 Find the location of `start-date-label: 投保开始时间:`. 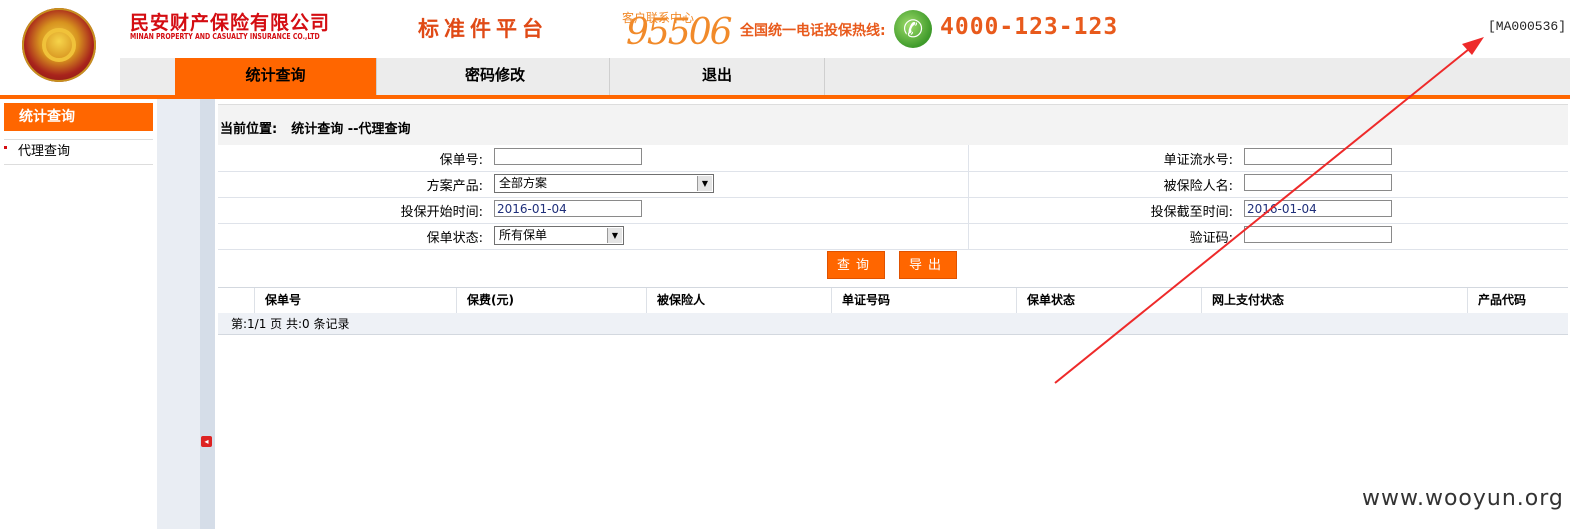

start-date-label: 投保开始时间: is located at coordinates (441, 212).